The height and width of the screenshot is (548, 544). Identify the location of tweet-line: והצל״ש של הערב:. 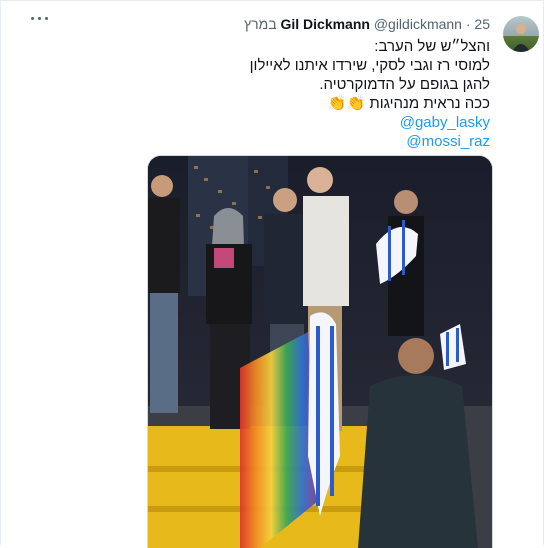
(432, 46).